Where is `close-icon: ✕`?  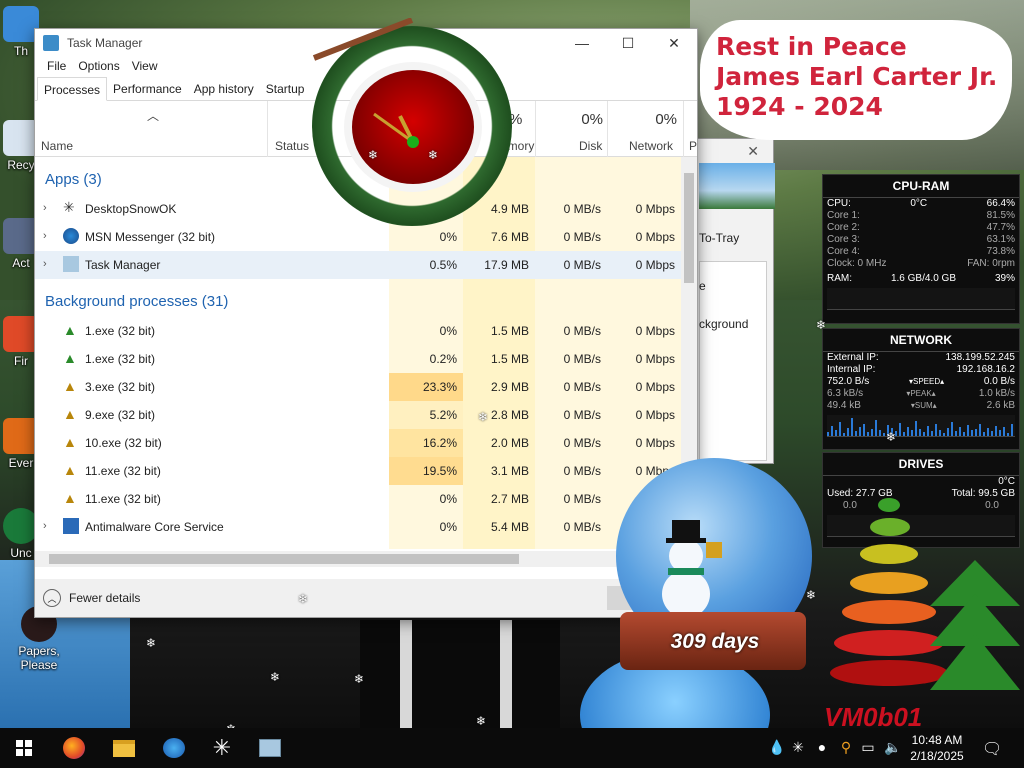 close-icon: ✕ is located at coordinates (753, 151).